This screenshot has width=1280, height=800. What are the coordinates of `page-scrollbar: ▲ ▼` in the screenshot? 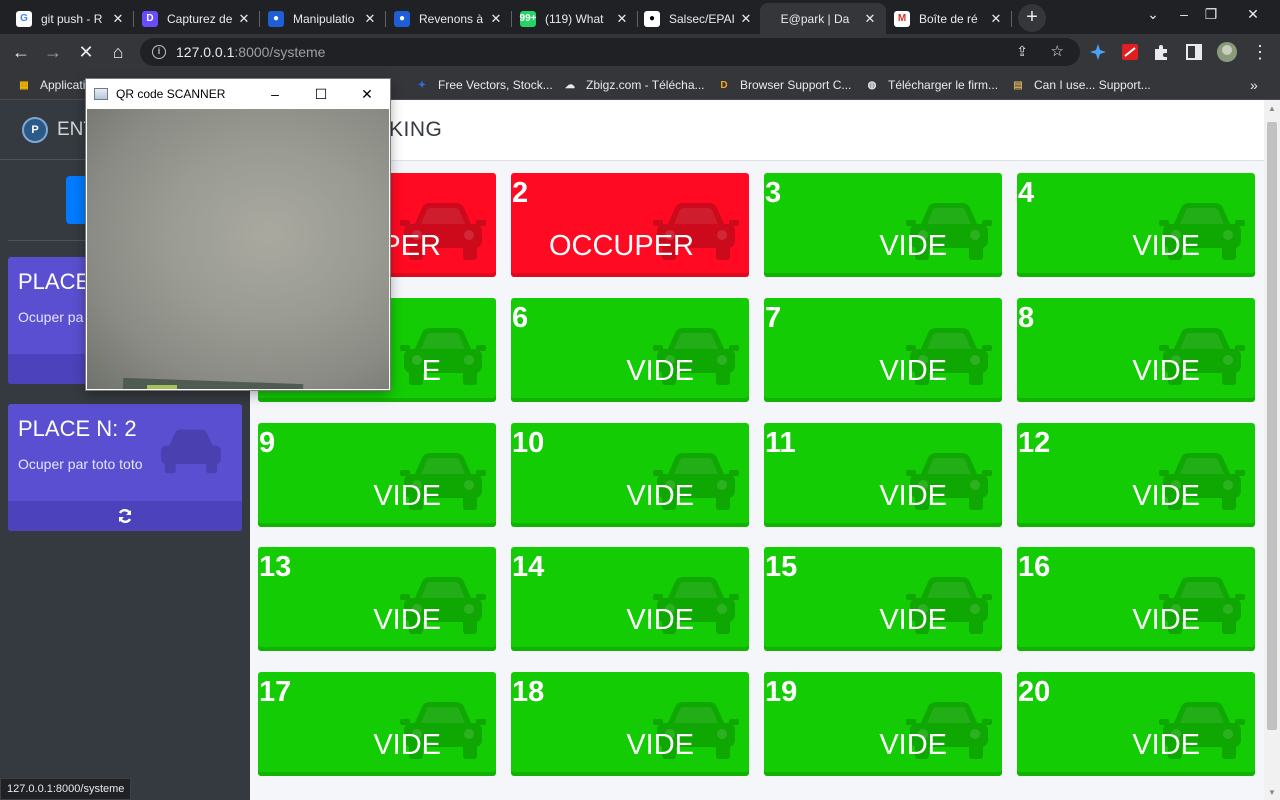 It's located at (1272, 450).